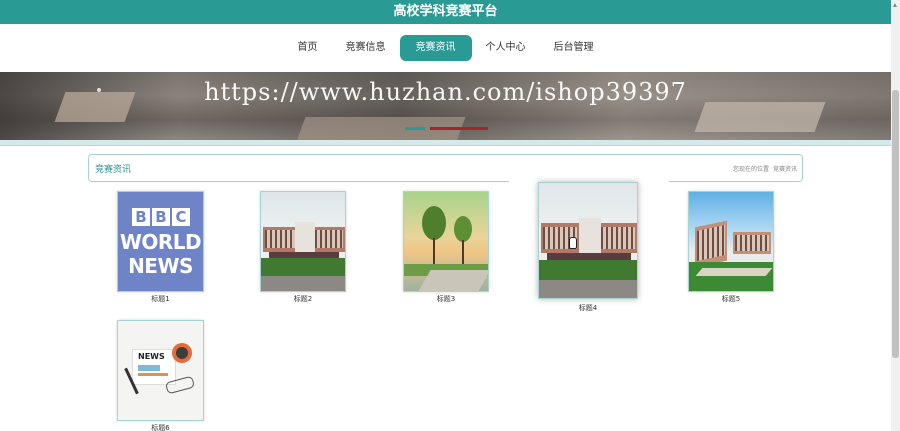  What do you see at coordinates (113, 170) in the screenshot?
I see `section-title: 竞赛资讯` at bounding box center [113, 170].